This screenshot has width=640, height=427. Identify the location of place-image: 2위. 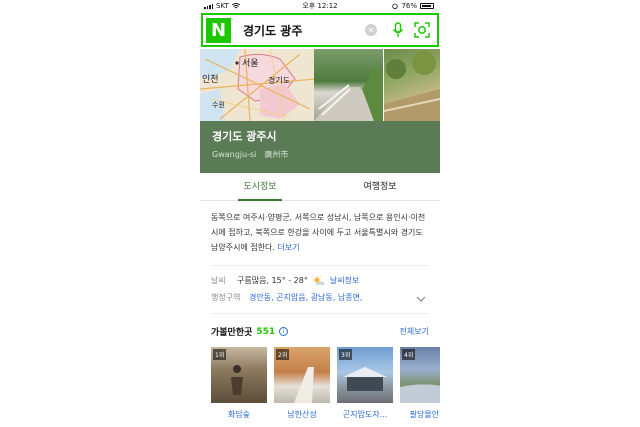
(302, 375).